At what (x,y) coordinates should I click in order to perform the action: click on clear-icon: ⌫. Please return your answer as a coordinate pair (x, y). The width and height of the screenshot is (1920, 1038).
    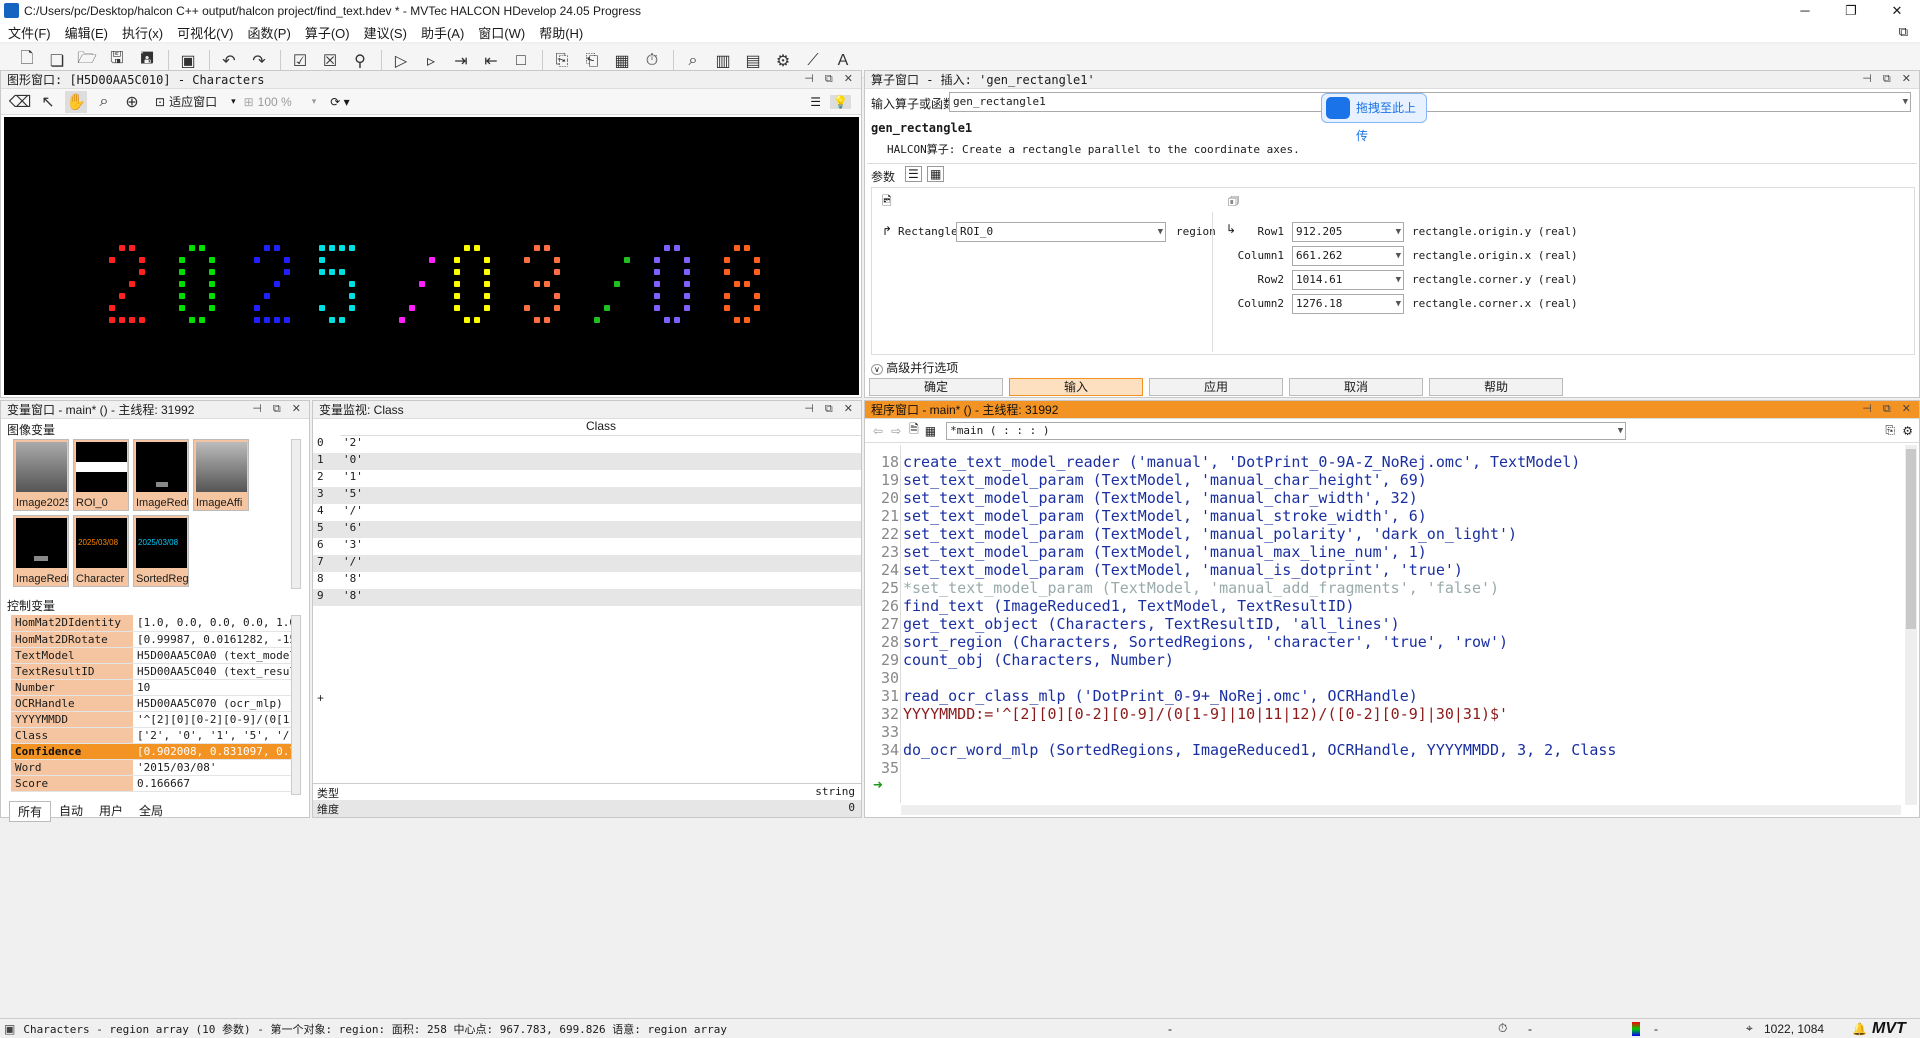
    Looking at the image, I should click on (20, 102).